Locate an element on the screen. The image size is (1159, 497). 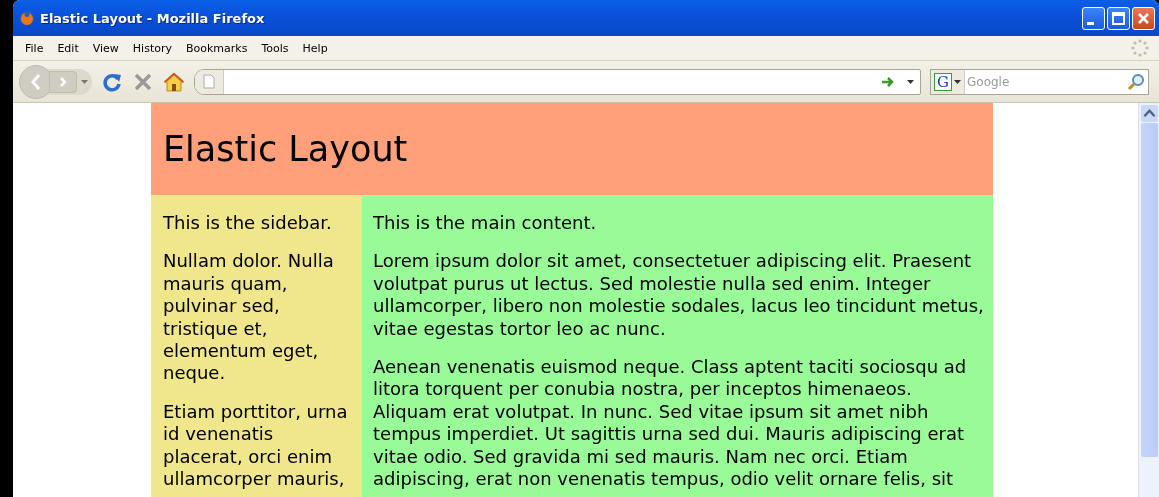
minimize-icon is located at coordinates (1090, 23).